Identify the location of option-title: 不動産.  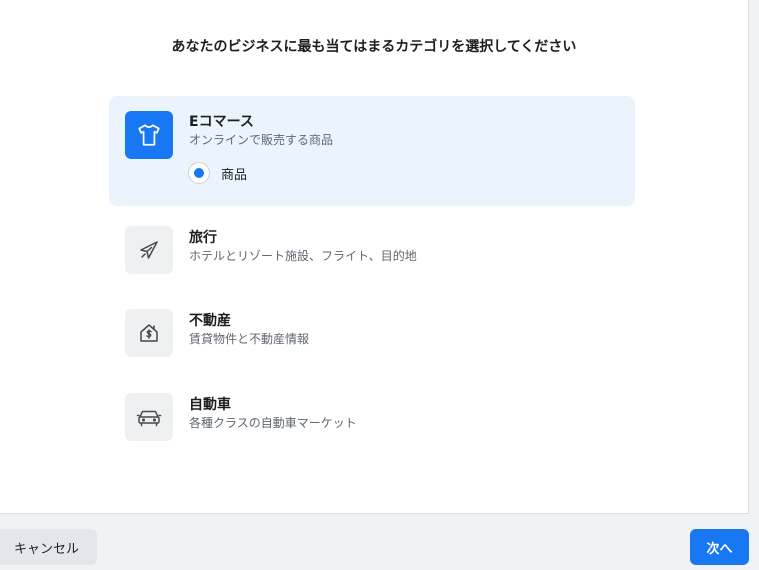
(210, 321).